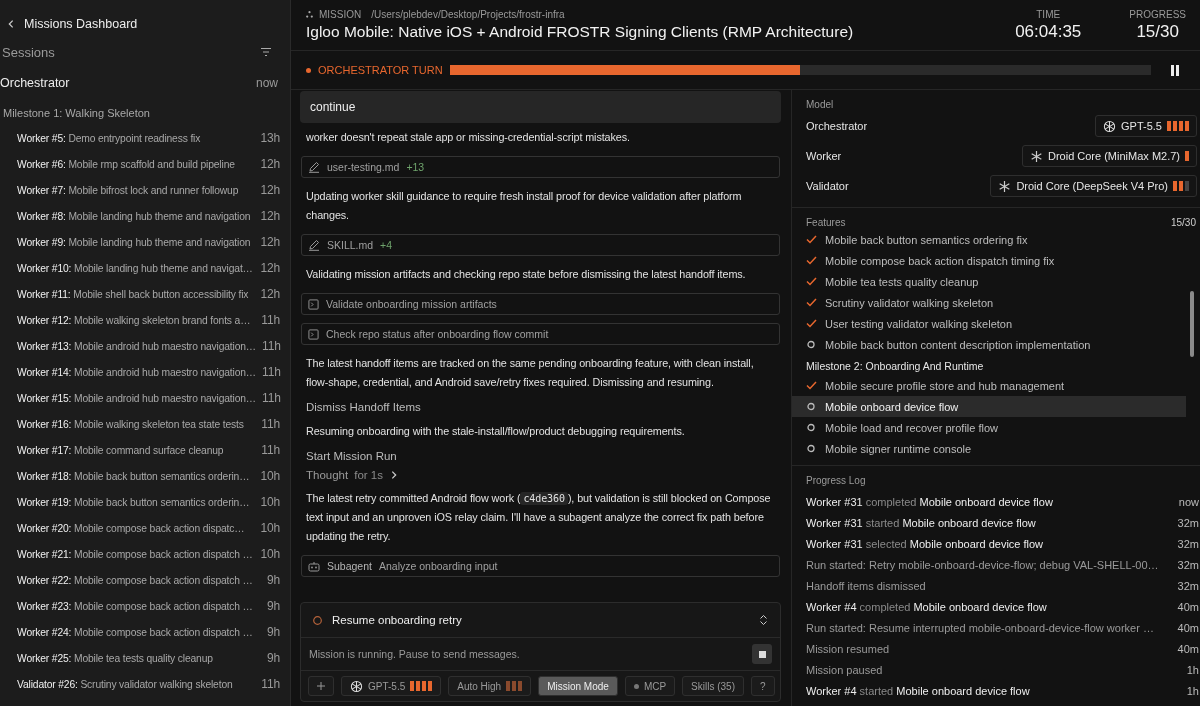 The height and width of the screenshot is (706, 1200). What do you see at coordinates (763, 620) in the screenshot?
I see `expand-icon` at bounding box center [763, 620].